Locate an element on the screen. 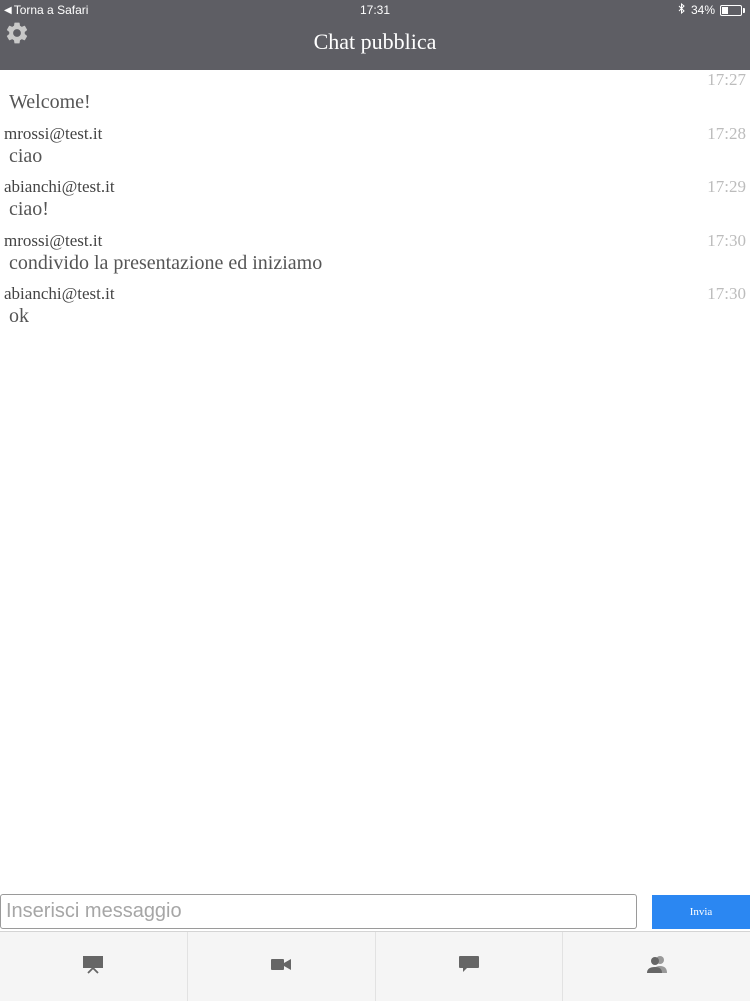 The width and height of the screenshot is (750, 1001). message-item: 17:27 Welcome! is located at coordinates (375, 92).